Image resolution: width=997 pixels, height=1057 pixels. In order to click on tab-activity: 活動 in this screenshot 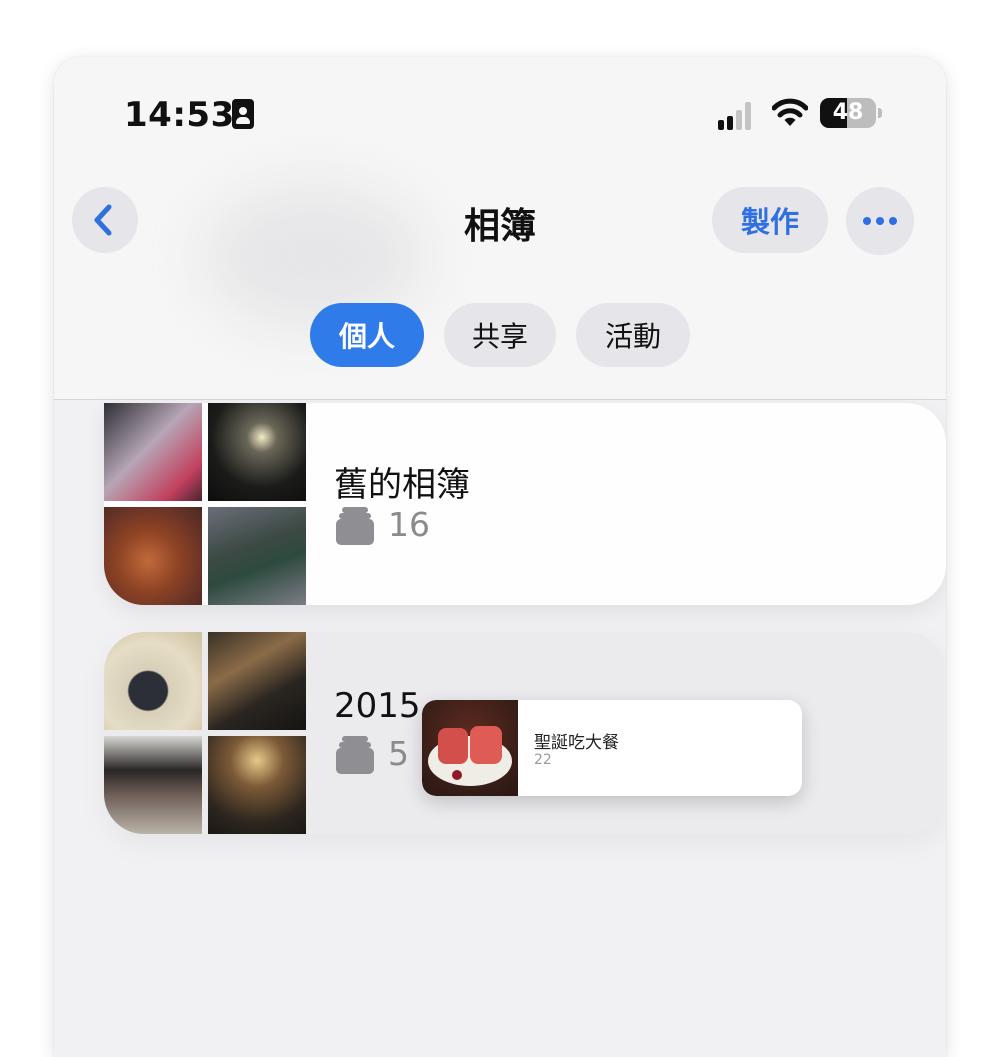, I will do `click(633, 335)`.